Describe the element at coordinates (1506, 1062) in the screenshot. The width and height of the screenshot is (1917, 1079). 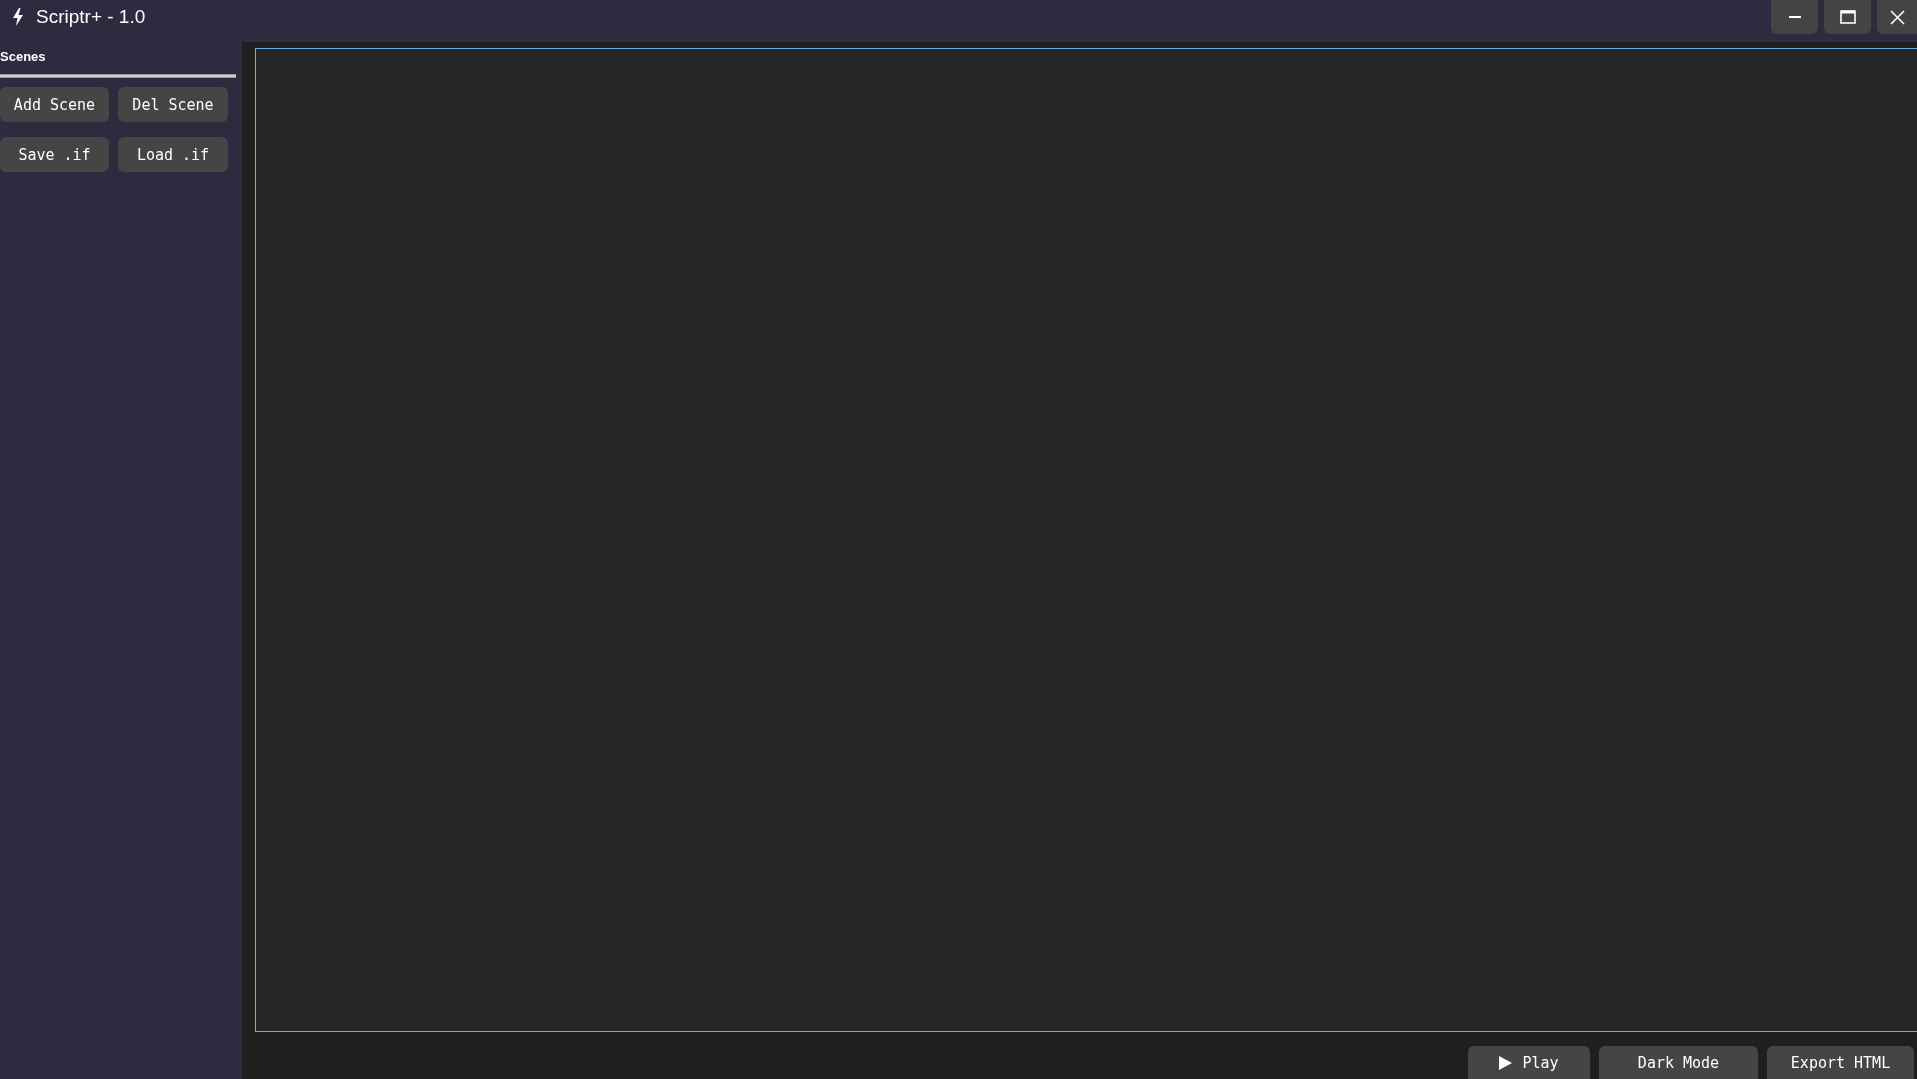
I see `play-icon` at that location.